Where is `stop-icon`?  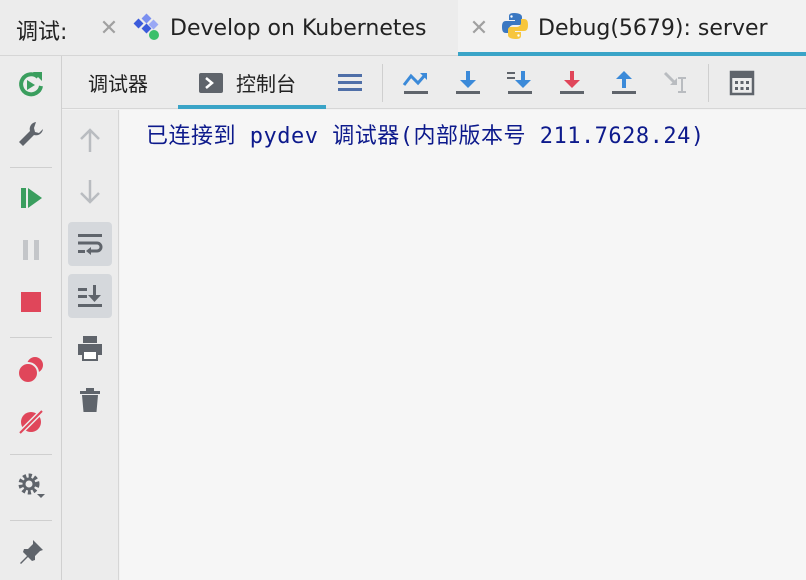 stop-icon is located at coordinates (31, 302).